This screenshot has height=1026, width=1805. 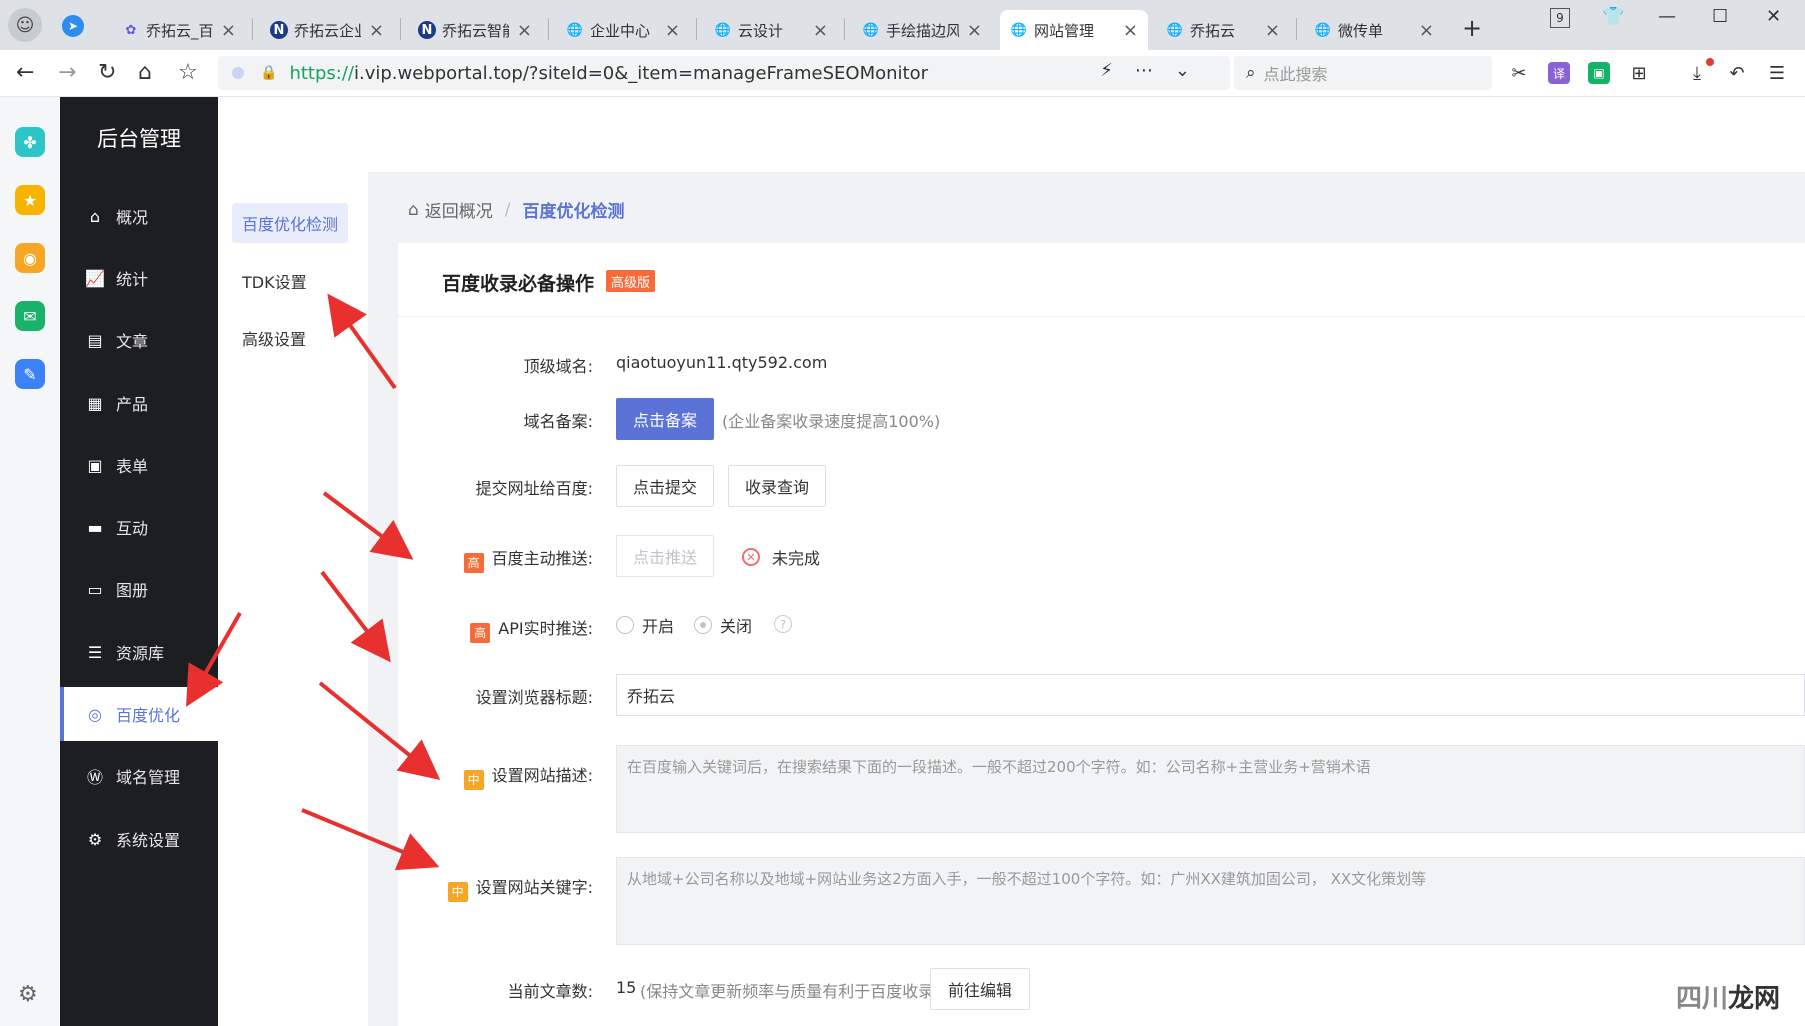 I want to click on chart-icon: 📈, so click(x=95, y=278).